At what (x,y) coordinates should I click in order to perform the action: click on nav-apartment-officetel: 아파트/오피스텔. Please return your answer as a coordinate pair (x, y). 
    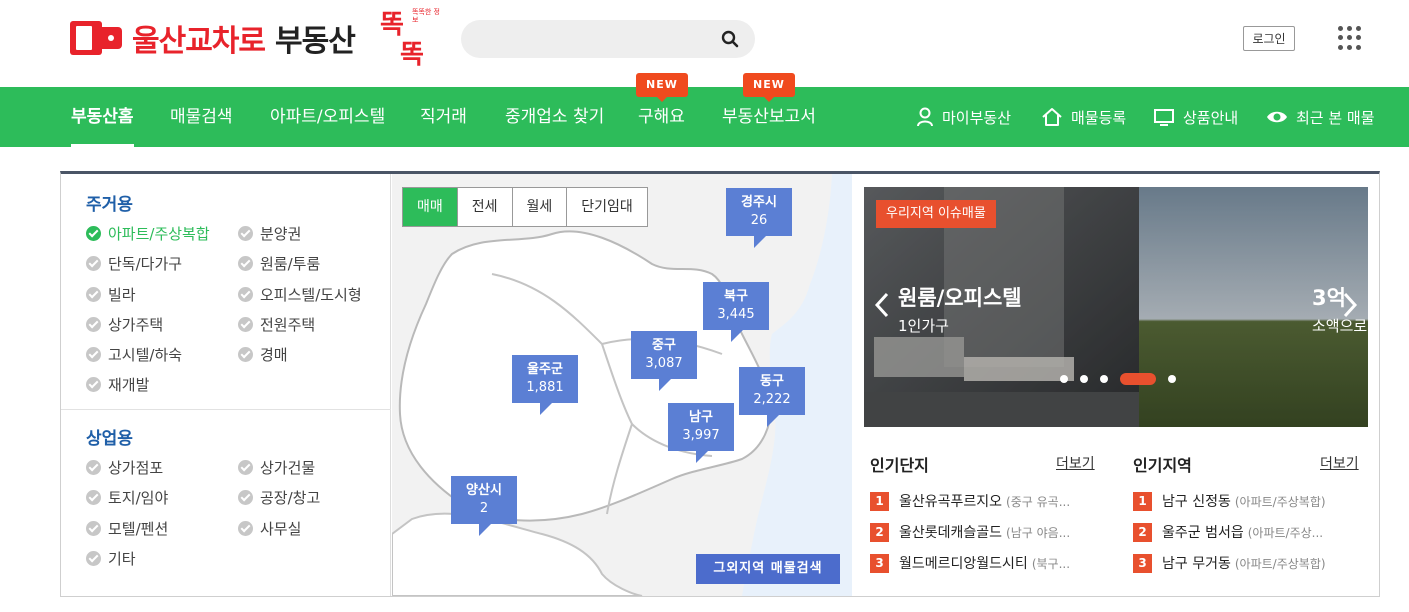
    Looking at the image, I should click on (327, 117).